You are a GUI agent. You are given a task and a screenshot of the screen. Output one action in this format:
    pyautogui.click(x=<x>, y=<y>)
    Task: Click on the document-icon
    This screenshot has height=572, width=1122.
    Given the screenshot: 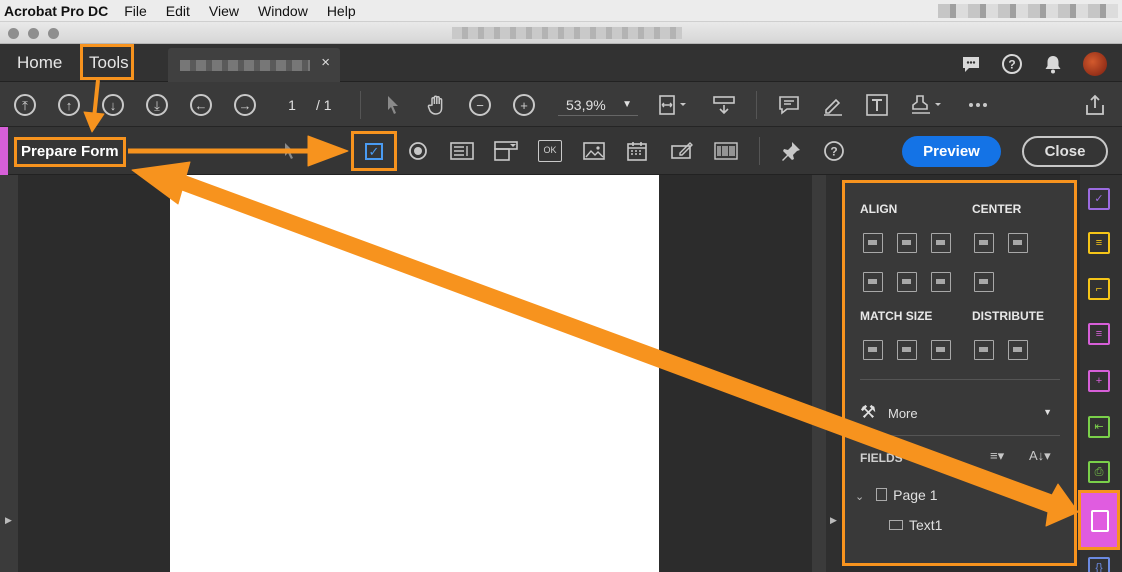 What is the action you would take?
    pyautogui.click(x=1100, y=521)
    